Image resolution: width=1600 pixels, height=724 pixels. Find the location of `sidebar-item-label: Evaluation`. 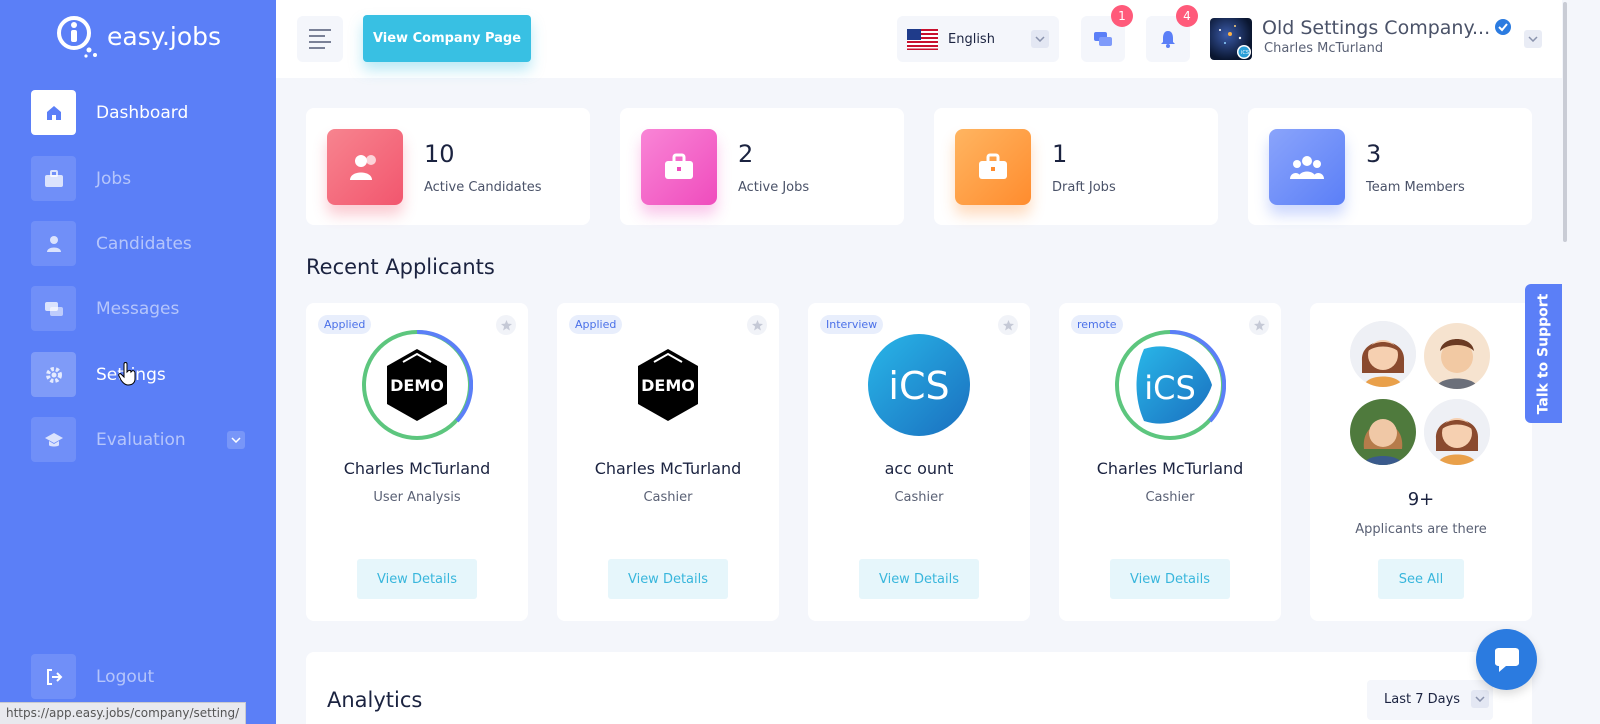

sidebar-item-label: Evaluation is located at coordinates (141, 439).